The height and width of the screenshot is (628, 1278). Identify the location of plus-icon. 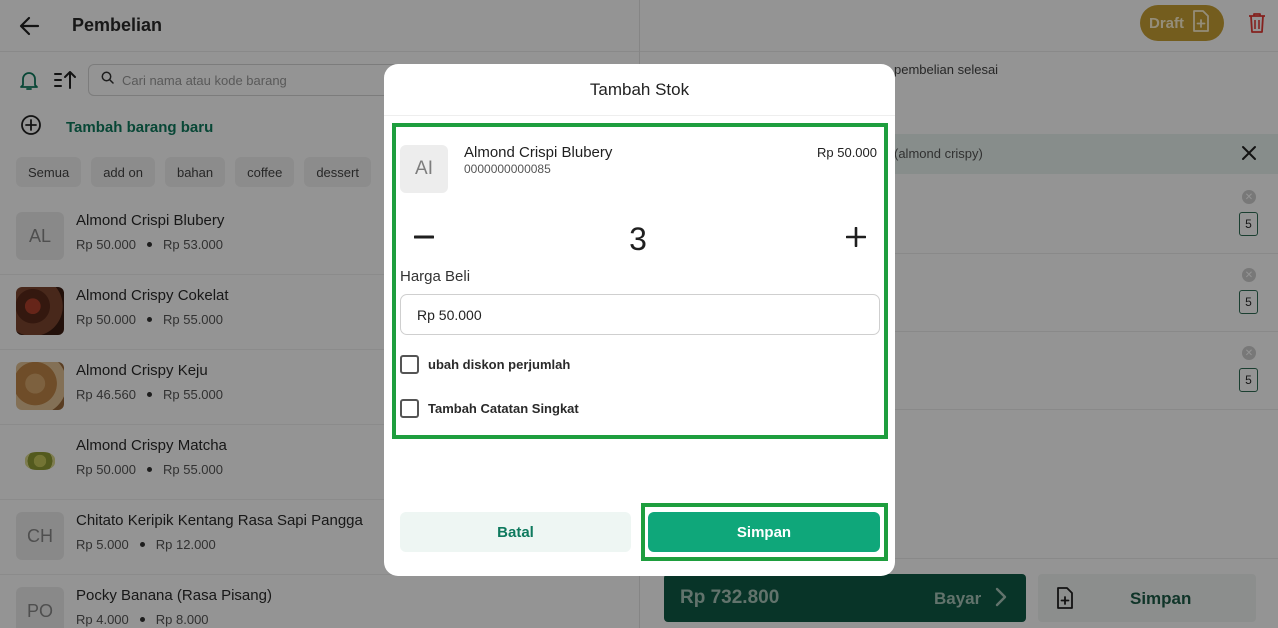
(856, 237).